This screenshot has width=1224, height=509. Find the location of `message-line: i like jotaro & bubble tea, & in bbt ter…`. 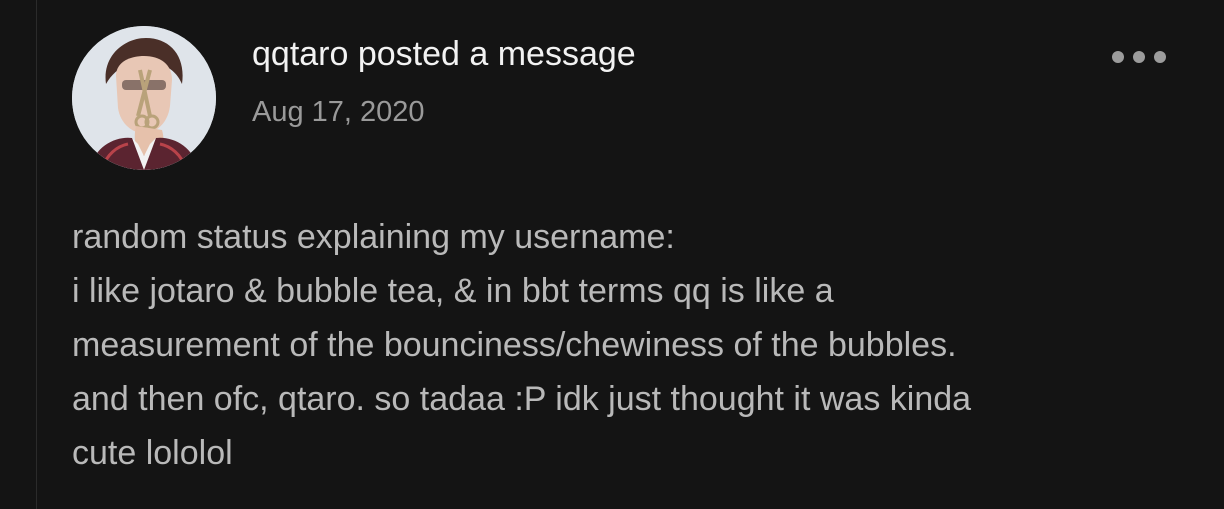

message-line: i like jotaro & bubble tea, & in bbt ter… is located at coordinates (453, 291).